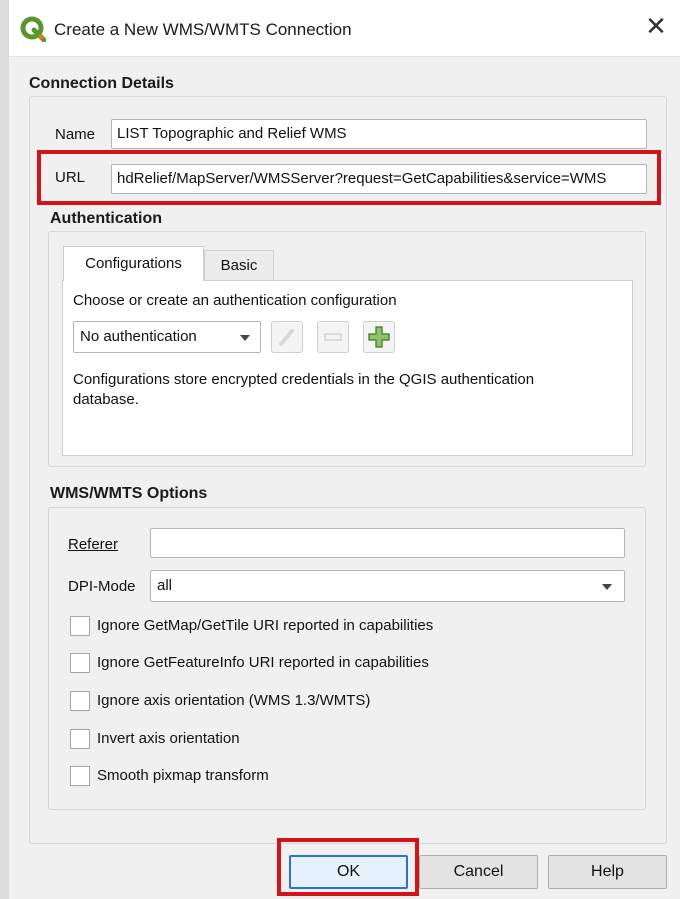 The image size is (680, 899). I want to click on name-label: Name, so click(75, 134).